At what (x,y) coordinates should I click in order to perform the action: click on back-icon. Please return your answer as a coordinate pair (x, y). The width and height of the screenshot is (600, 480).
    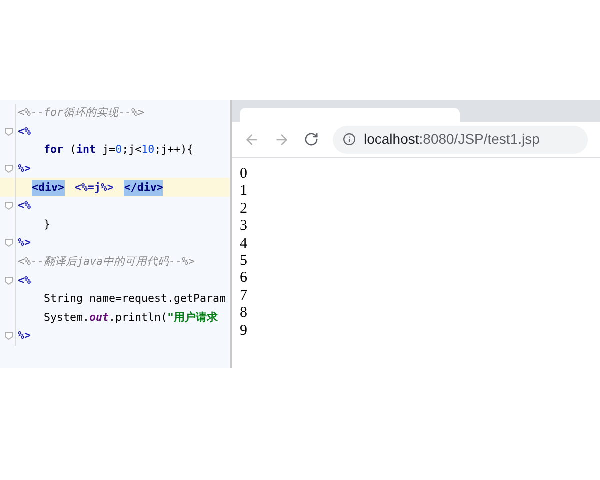
    Looking at the image, I should click on (252, 140).